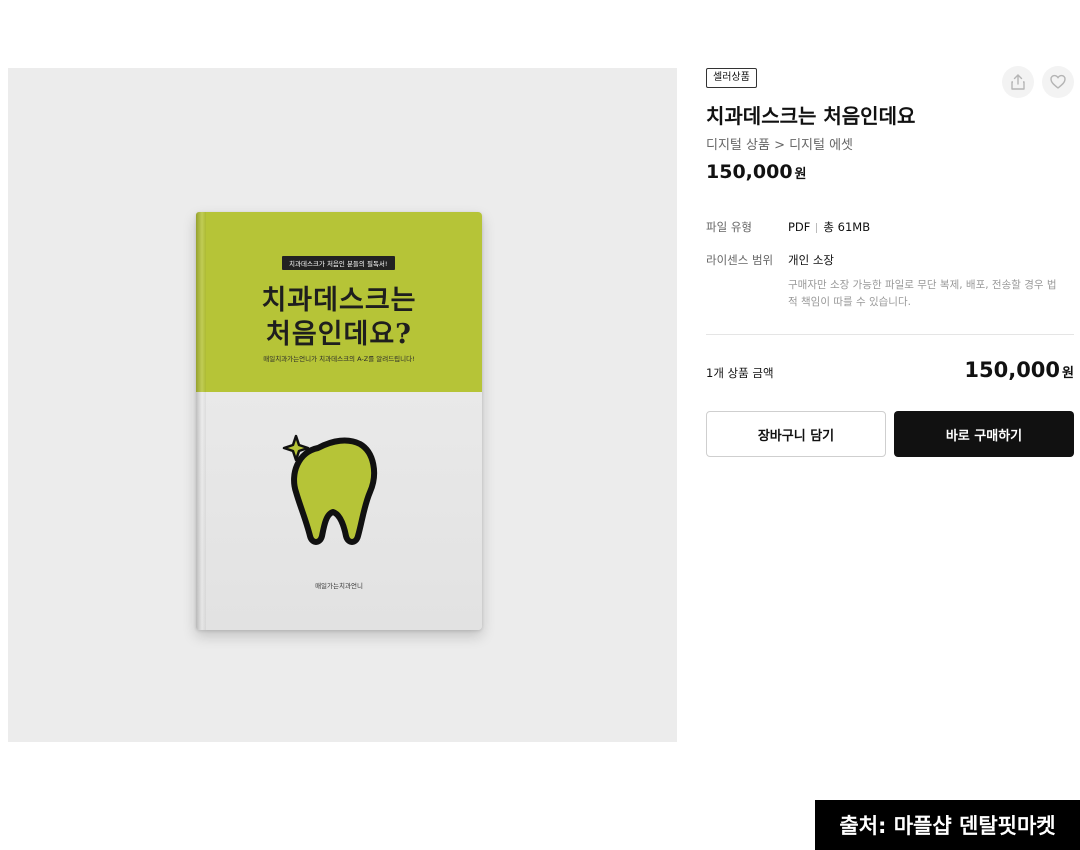 Image resolution: width=1080 pixels, height=850 pixels. What do you see at coordinates (890, 334) in the screenshot?
I see `divider` at bounding box center [890, 334].